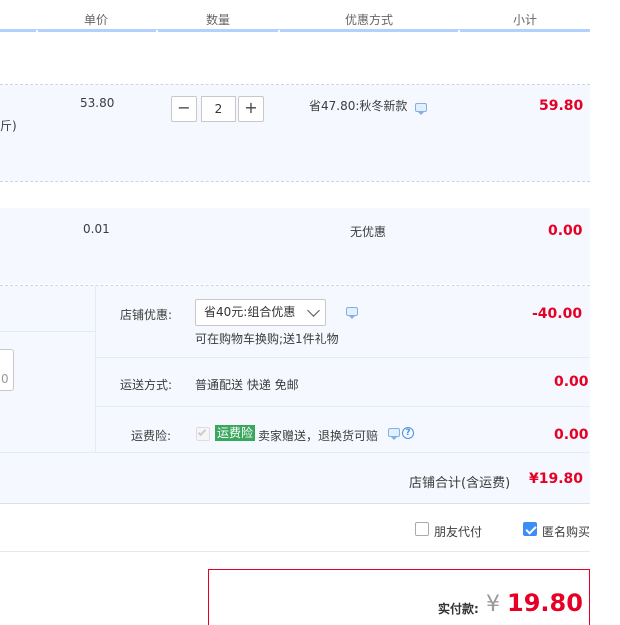 The height and width of the screenshot is (625, 620). What do you see at coordinates (295, 181) in the screenshot?
I see `divider` at bounding box center [295, 181].